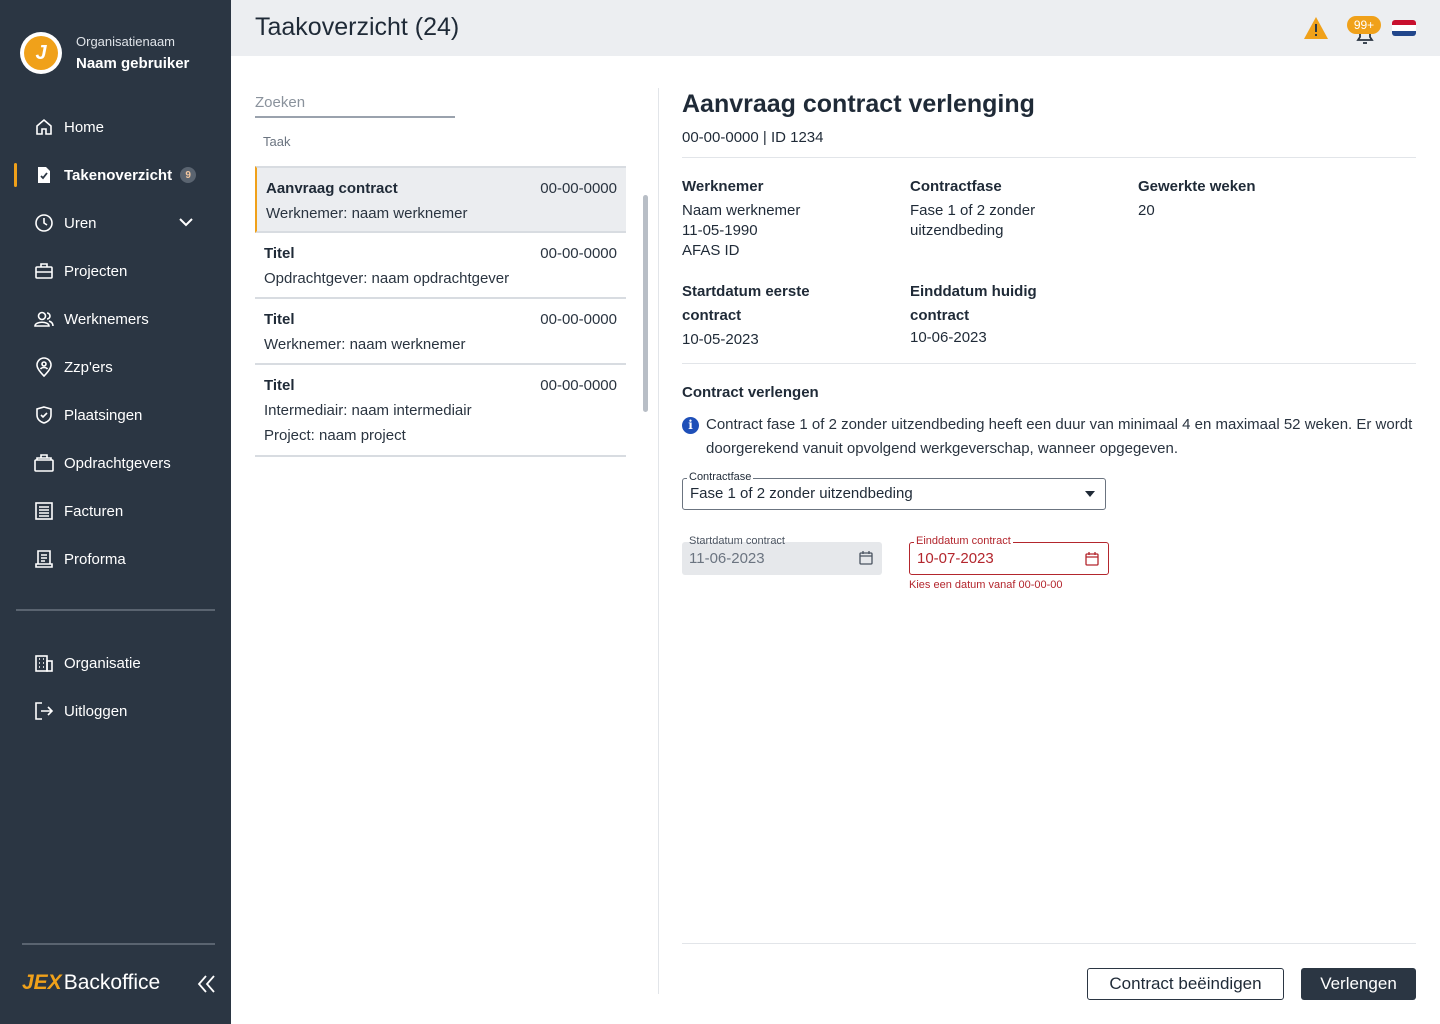 Image resolution: width=1440 pixels, height=1024 pixels. Describe the element at coordinates (44, 175) in the screenshot. I see `task-icon` at that location.